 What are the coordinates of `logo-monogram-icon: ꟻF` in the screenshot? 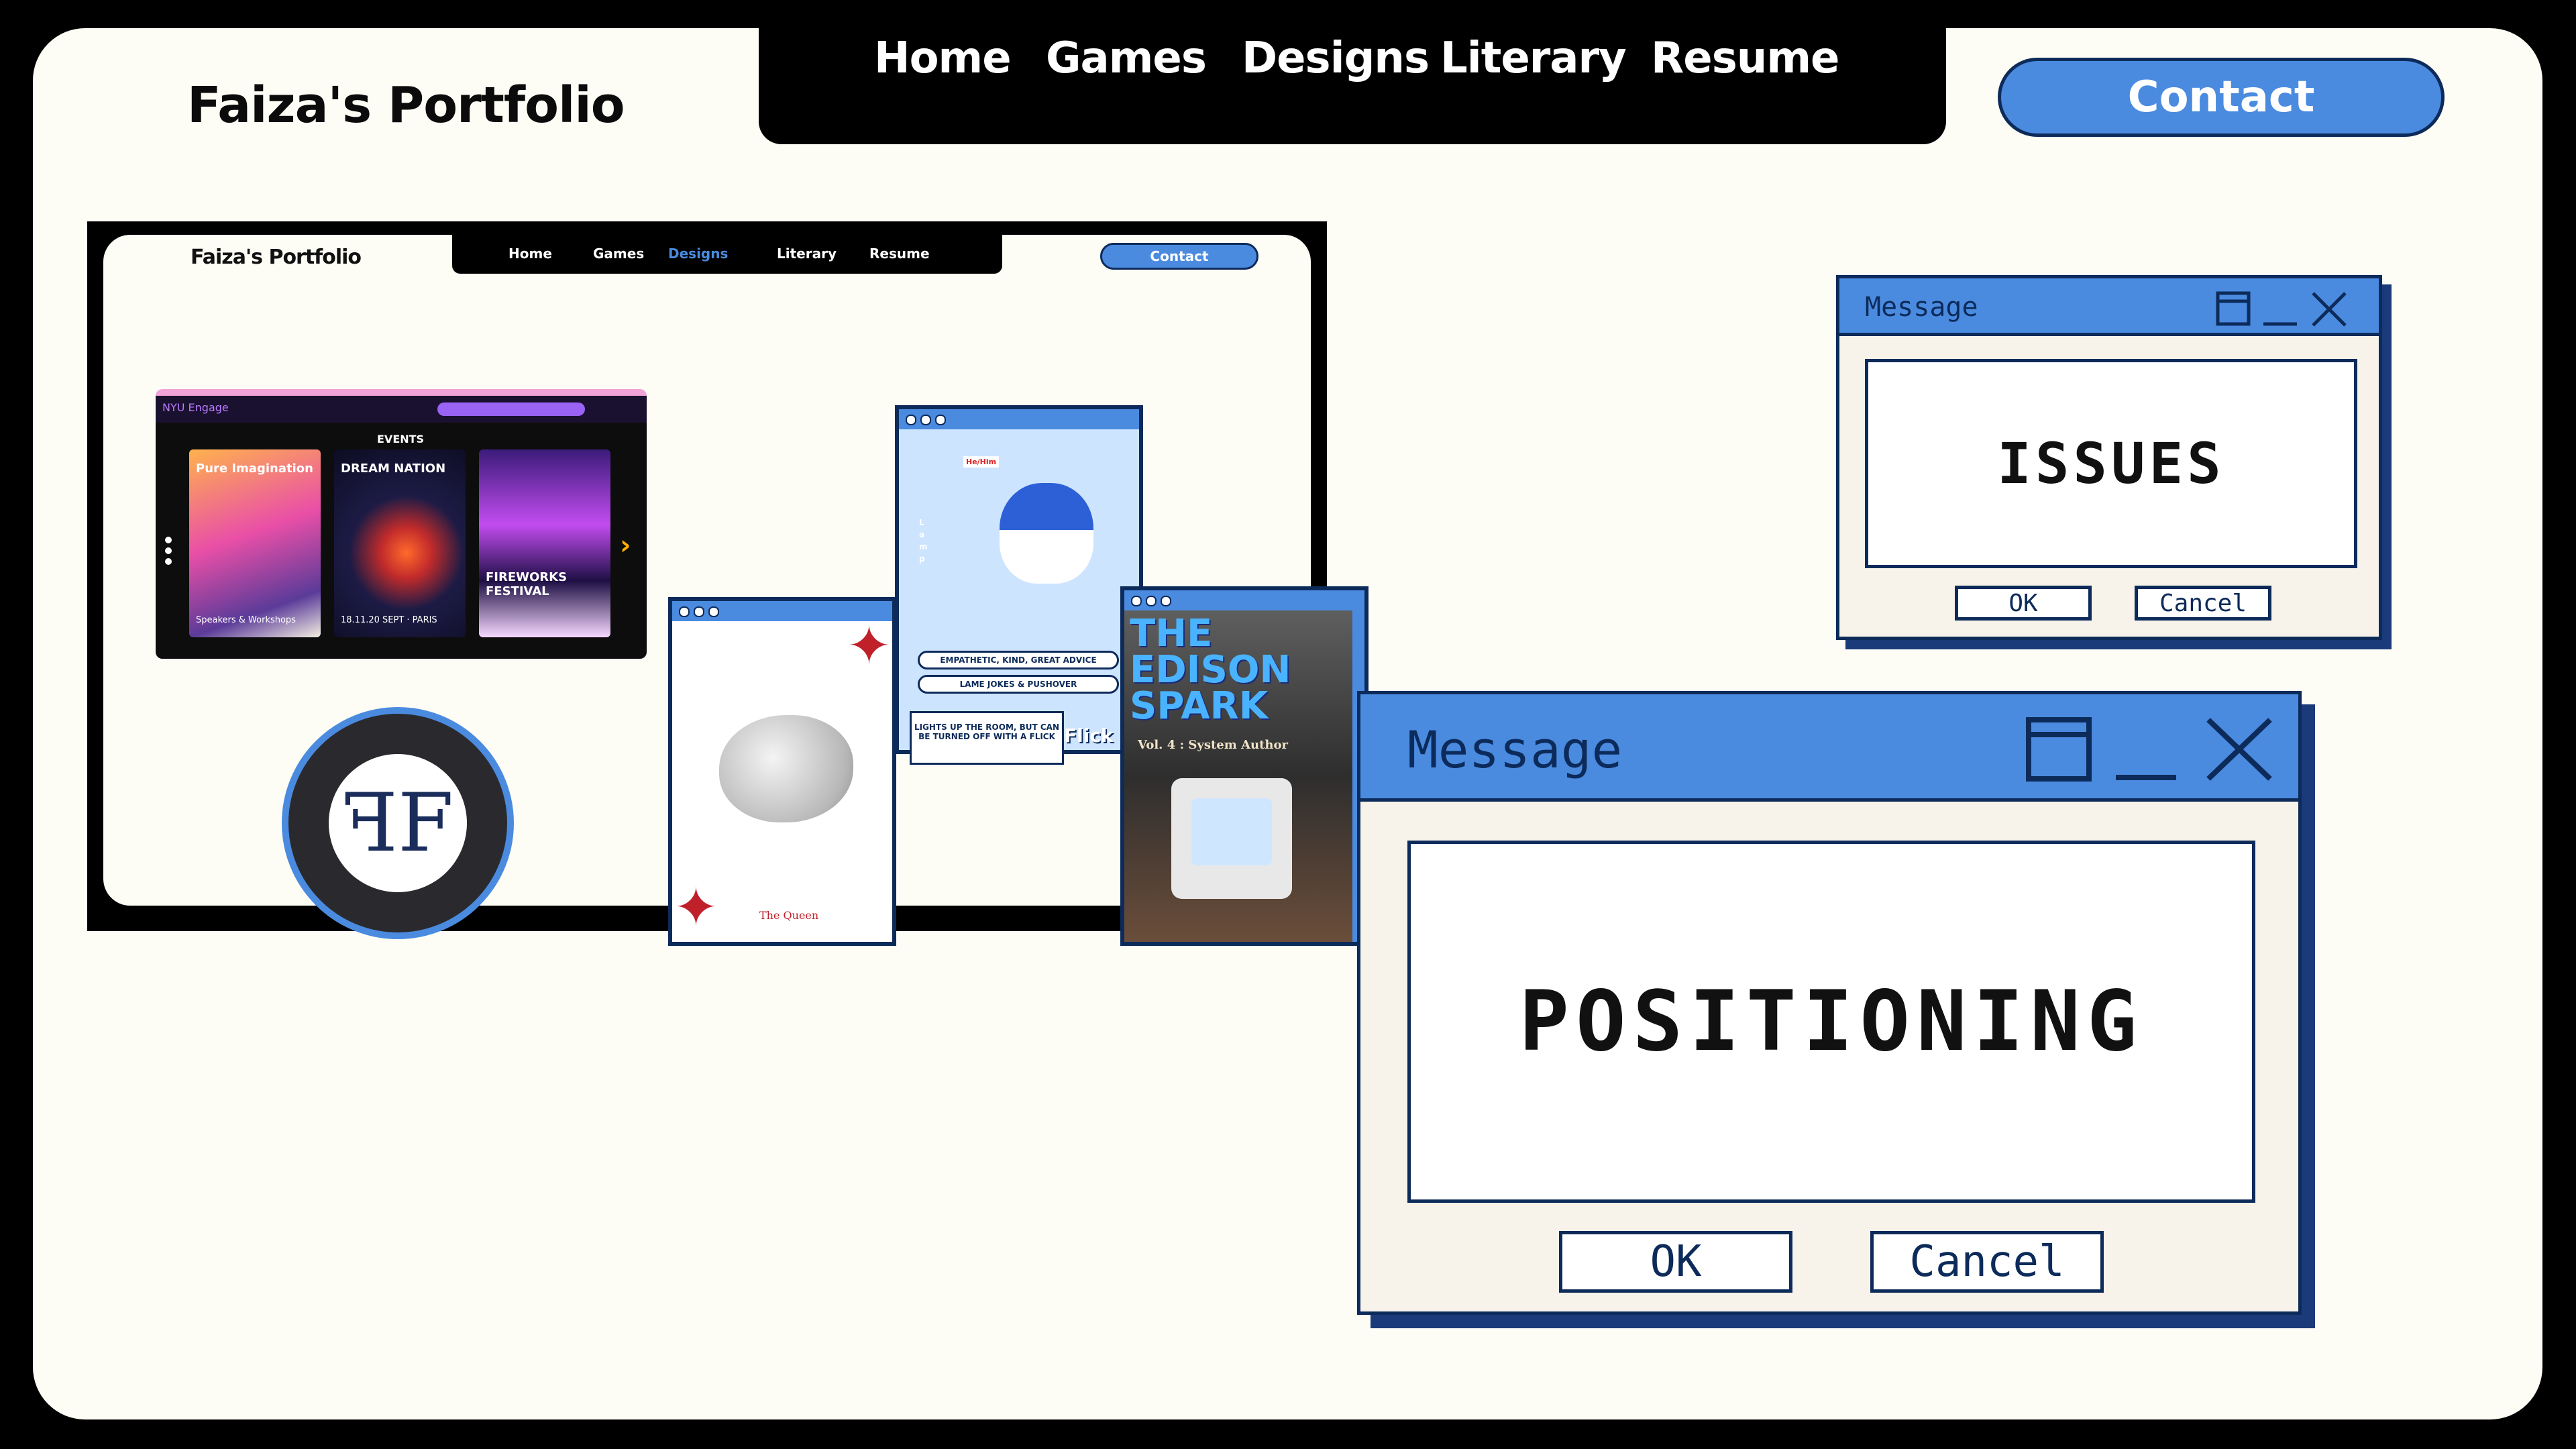 It's located at (398, 823).